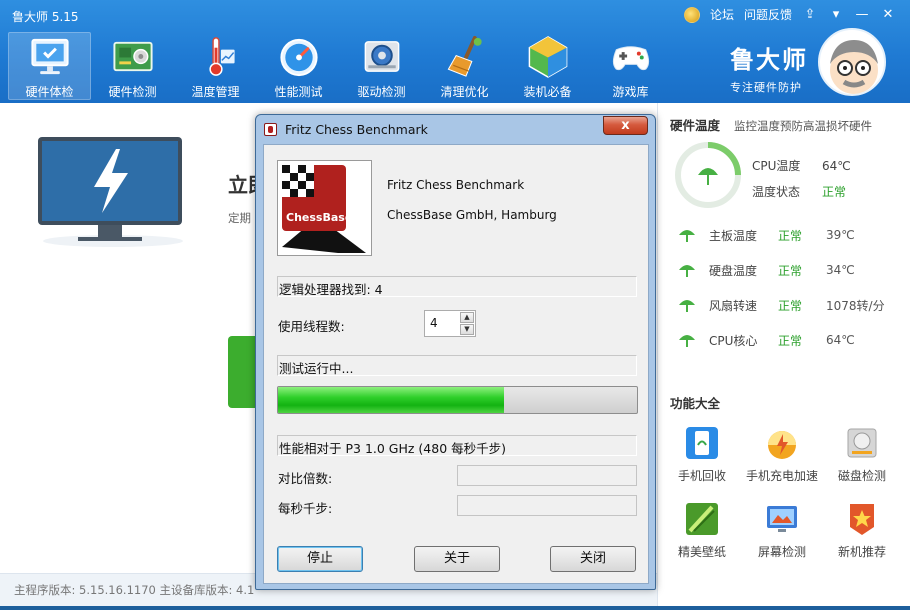 Image resolution: width=910 pixels, height=610 pixels. Describe the element at coordinates (547, 505) in the screenshot. I see `knps-value-field` at that location.